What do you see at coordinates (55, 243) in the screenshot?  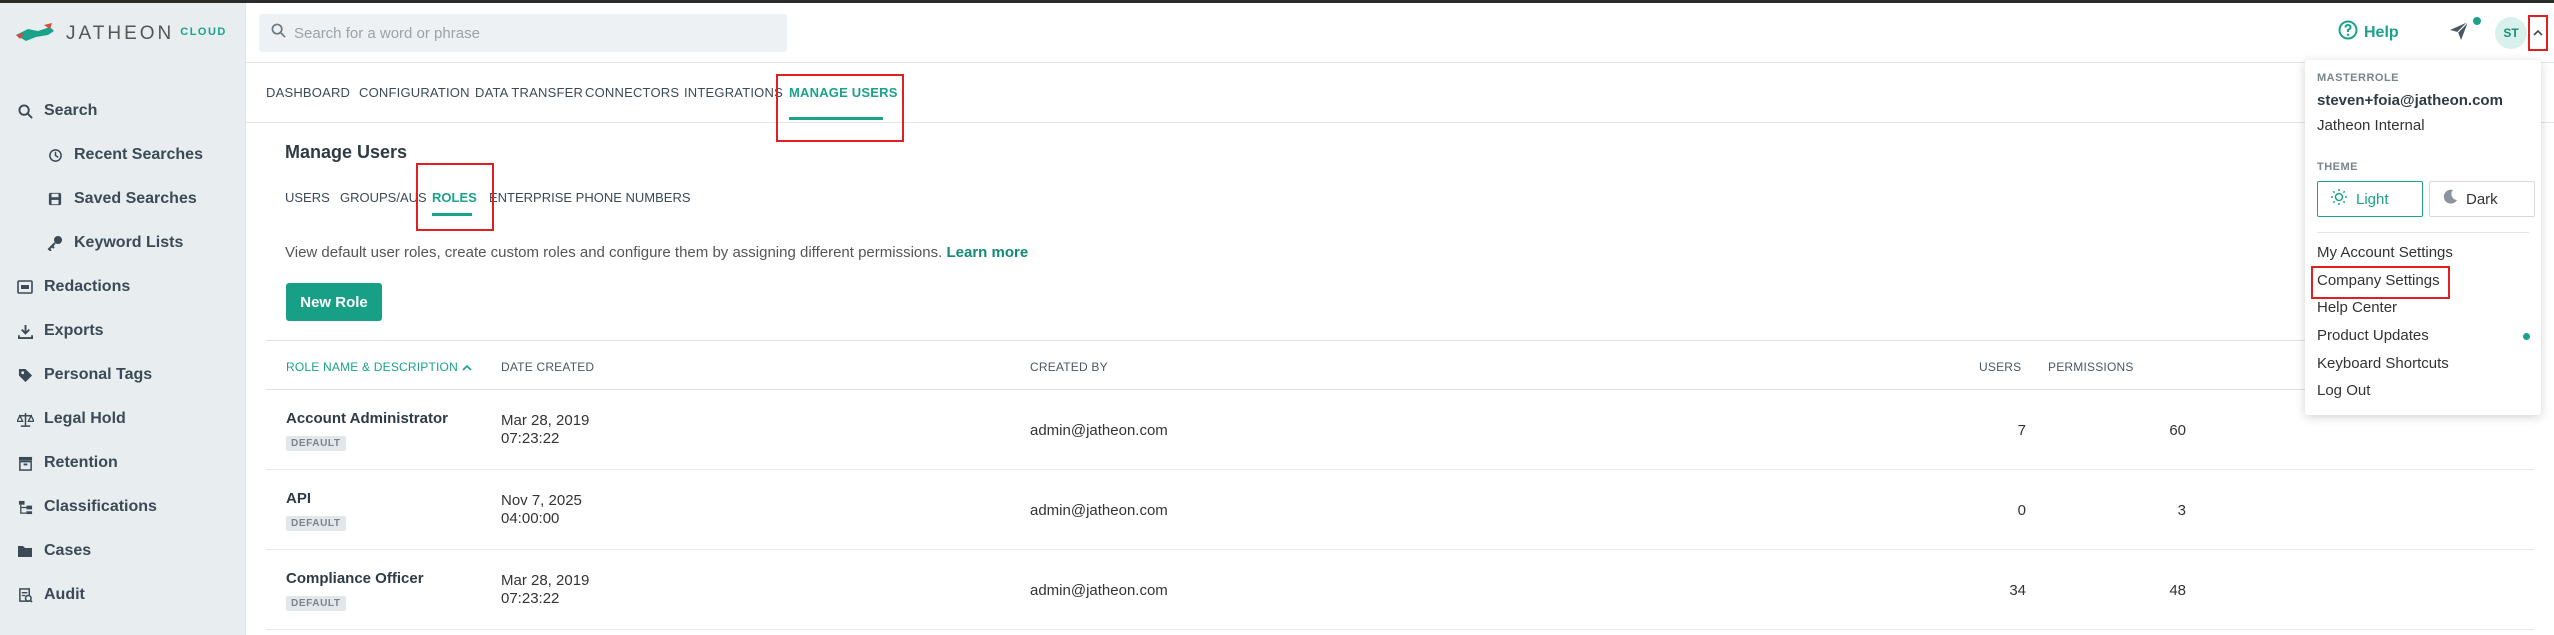 I see `key-icon` at bounding box center [55, 243].